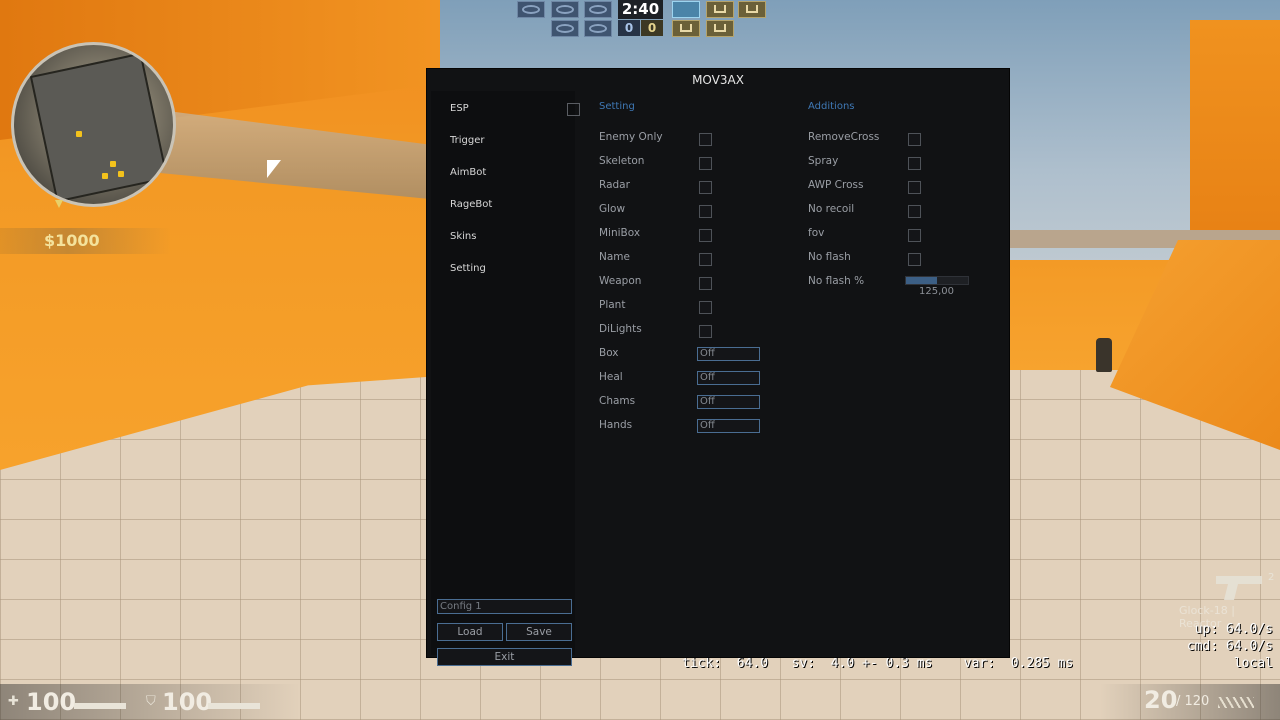  What do you see at coordinates (831, 209) in the screenshot?
I see `no-recoil-label: No recoil` at bounding box center [831, 209].